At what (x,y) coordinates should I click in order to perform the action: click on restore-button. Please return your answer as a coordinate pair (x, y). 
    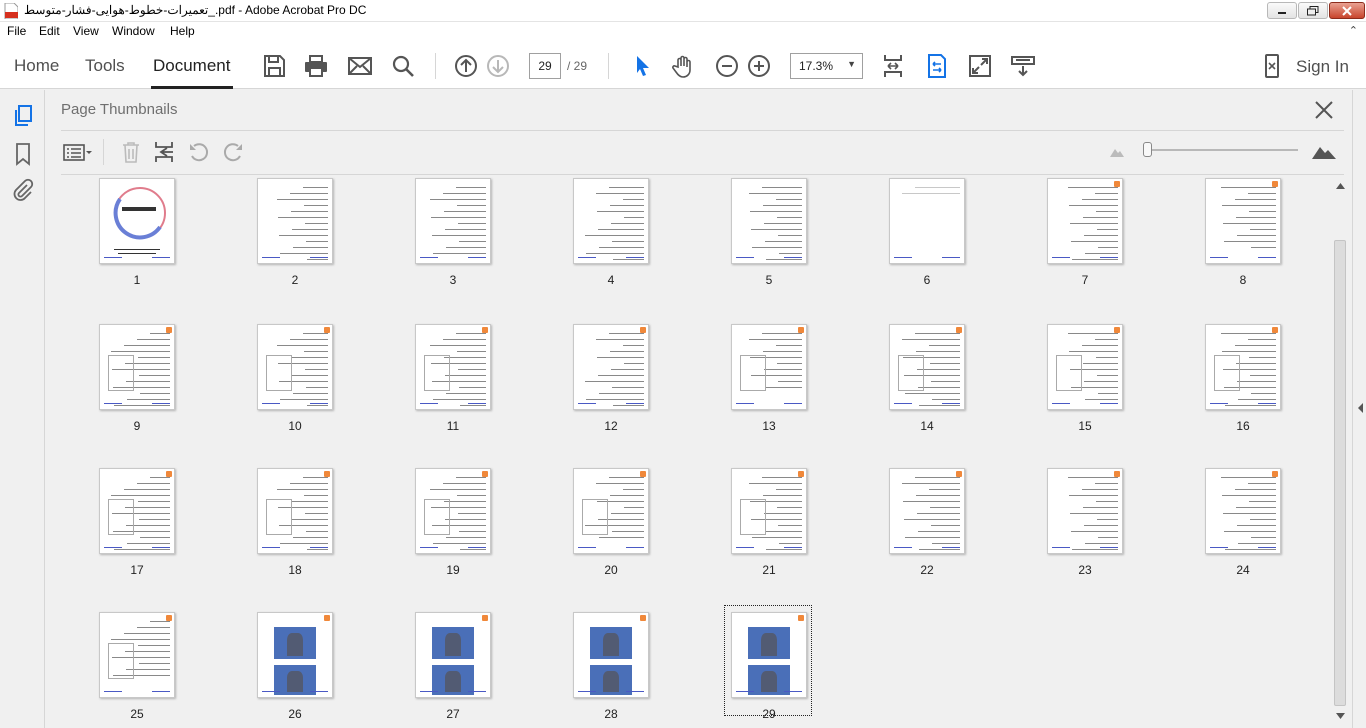
    Looking at the image, I should click on (1313, 10).